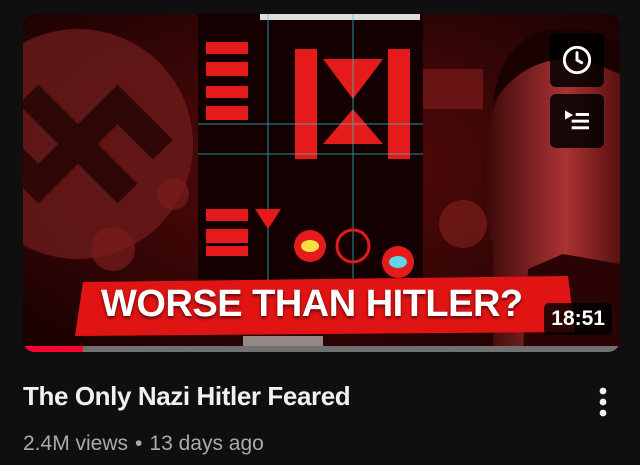  I want to click on video-title: The Only Nazi Hitler Feared, so click(293, 396).